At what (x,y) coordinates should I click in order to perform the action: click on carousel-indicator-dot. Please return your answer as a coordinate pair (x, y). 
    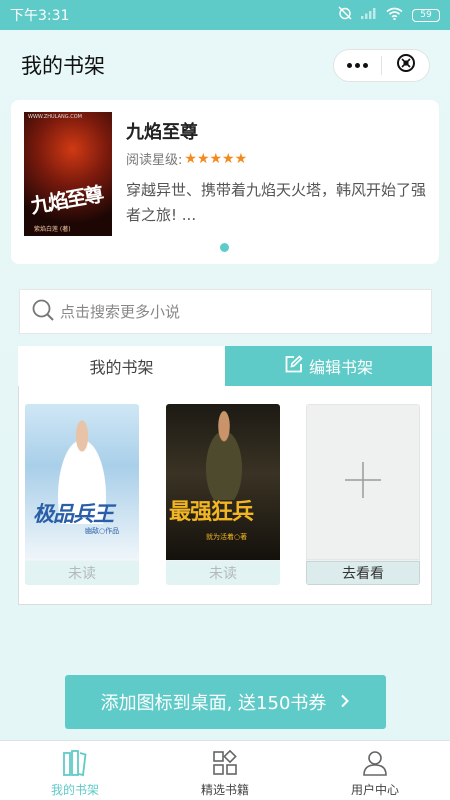
    Looking at the image, I should click on (224, 247).